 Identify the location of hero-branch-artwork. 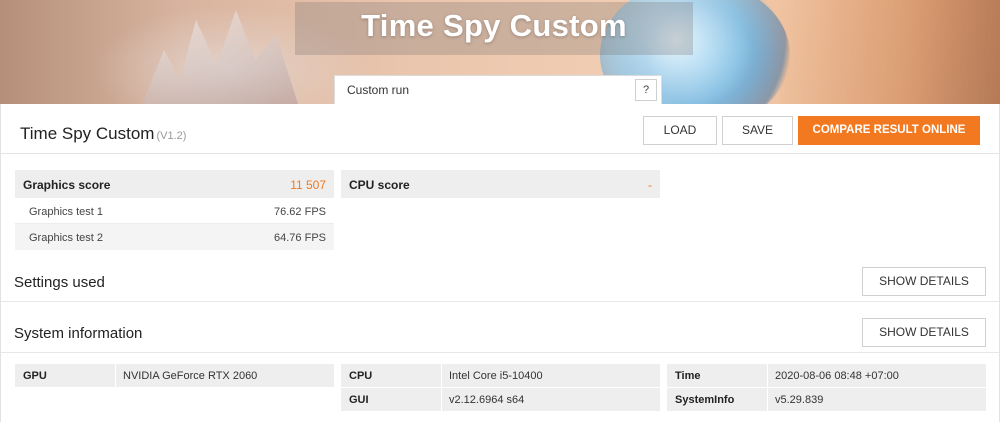
(890, 52).